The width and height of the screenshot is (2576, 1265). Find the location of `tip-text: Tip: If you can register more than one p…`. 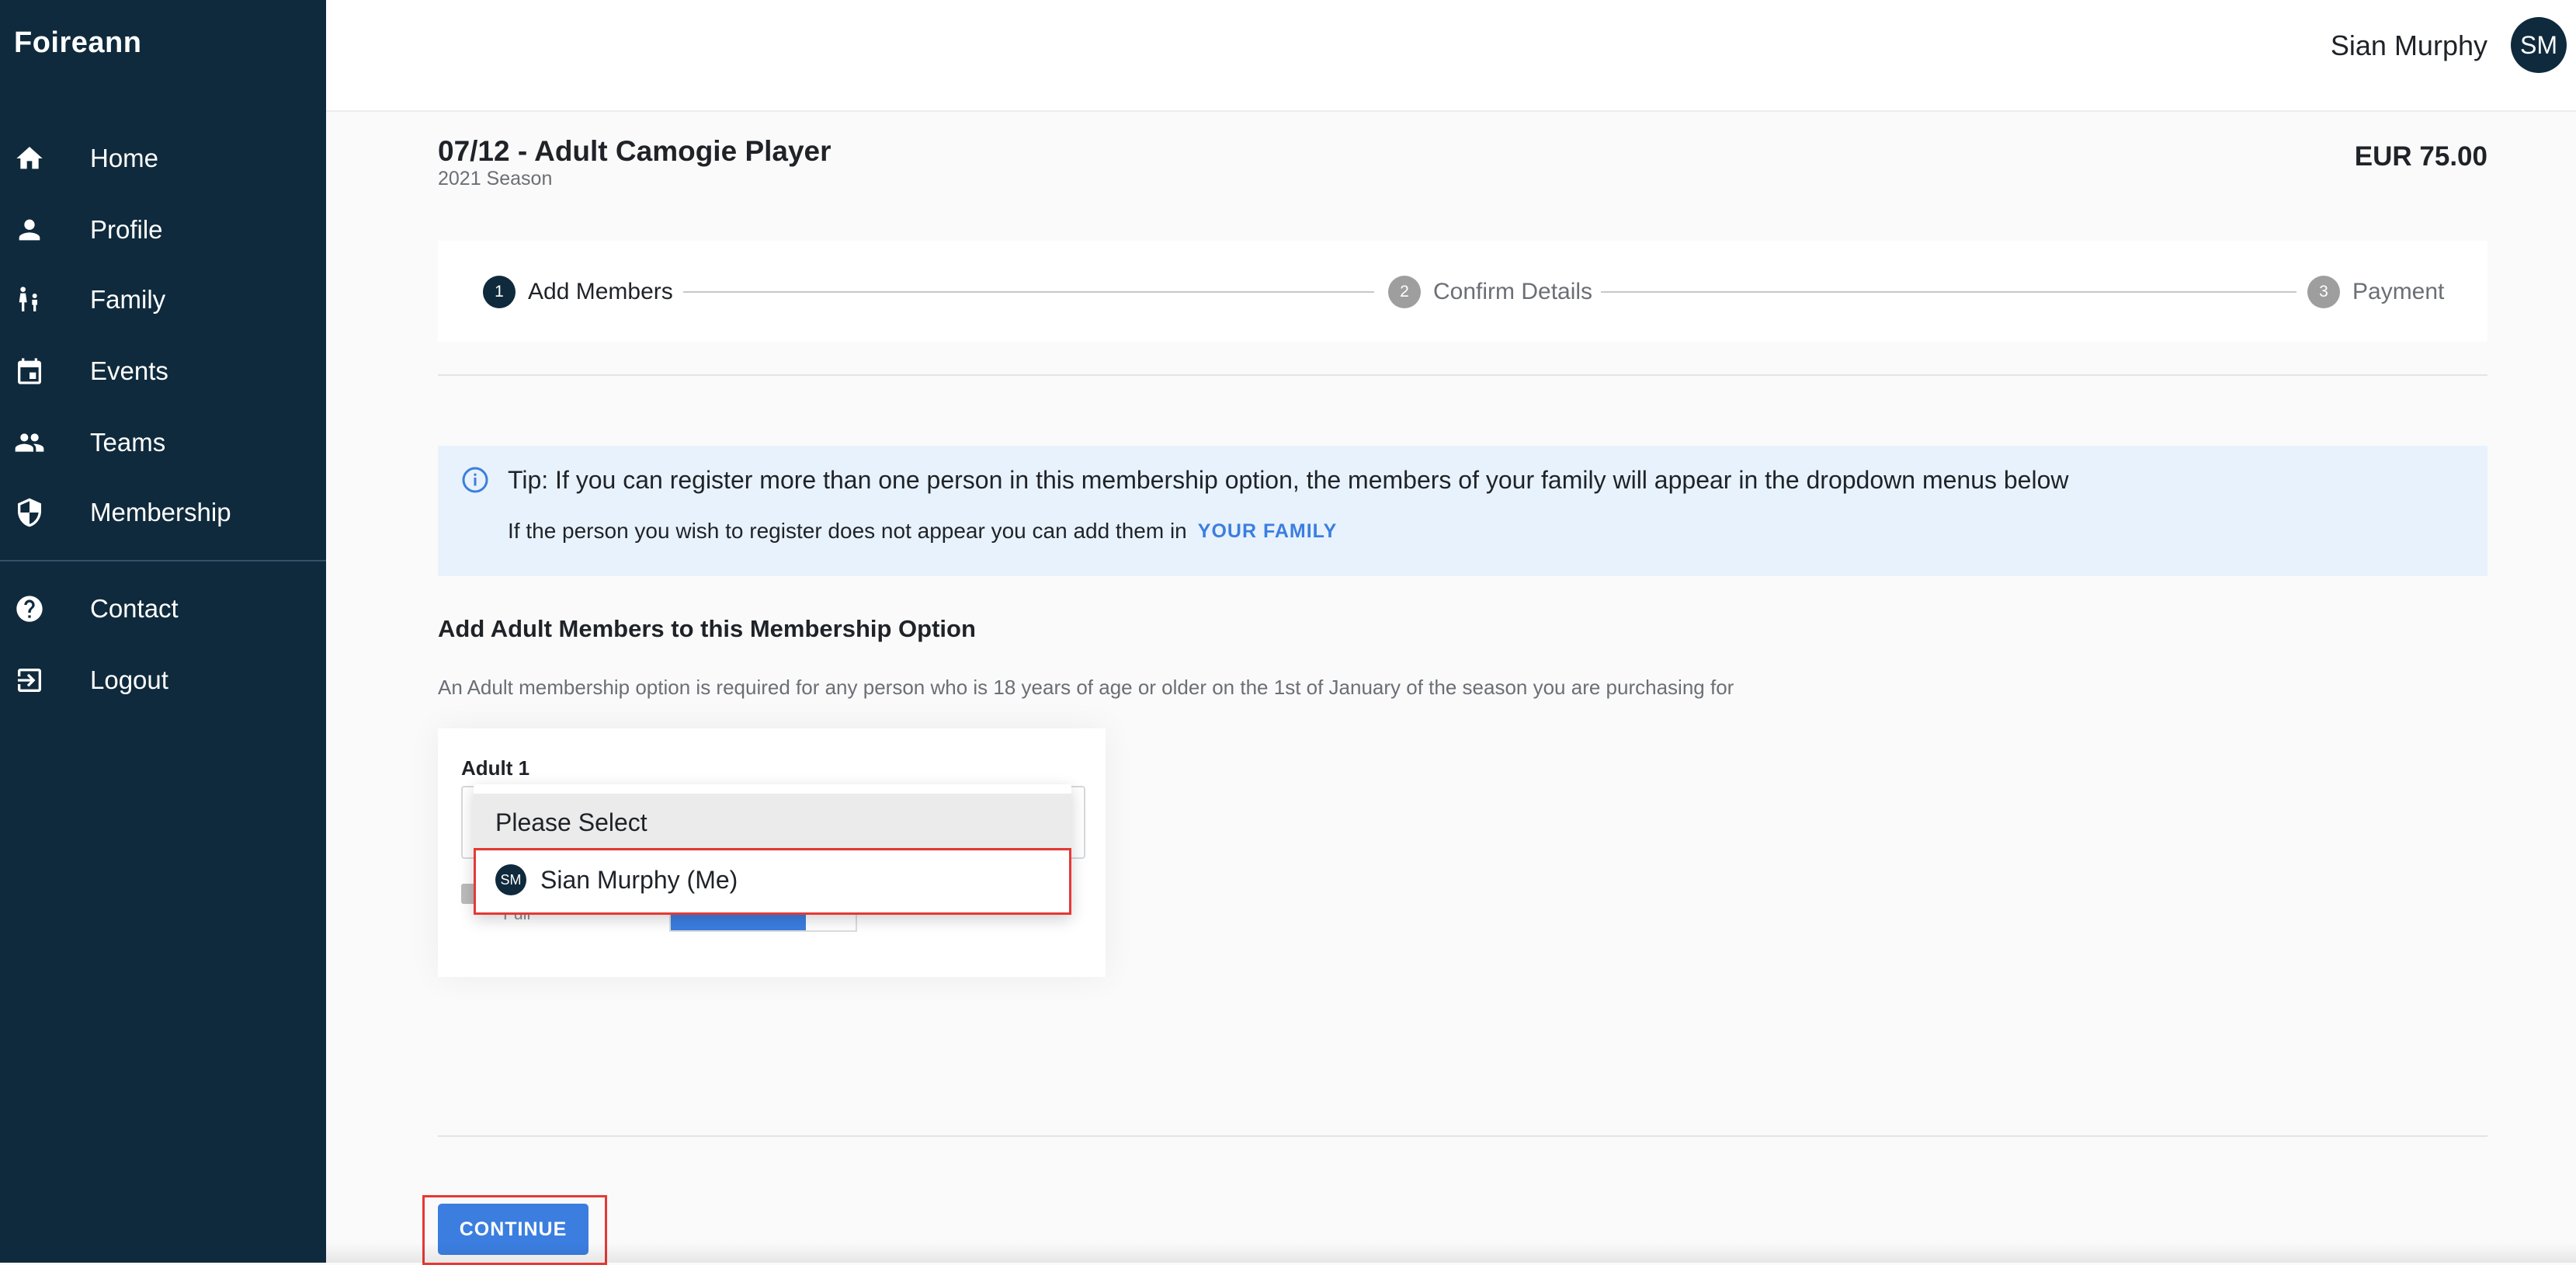

tip-text: Tip: If you can register more than one p… is located at coordinates (1288, 480).